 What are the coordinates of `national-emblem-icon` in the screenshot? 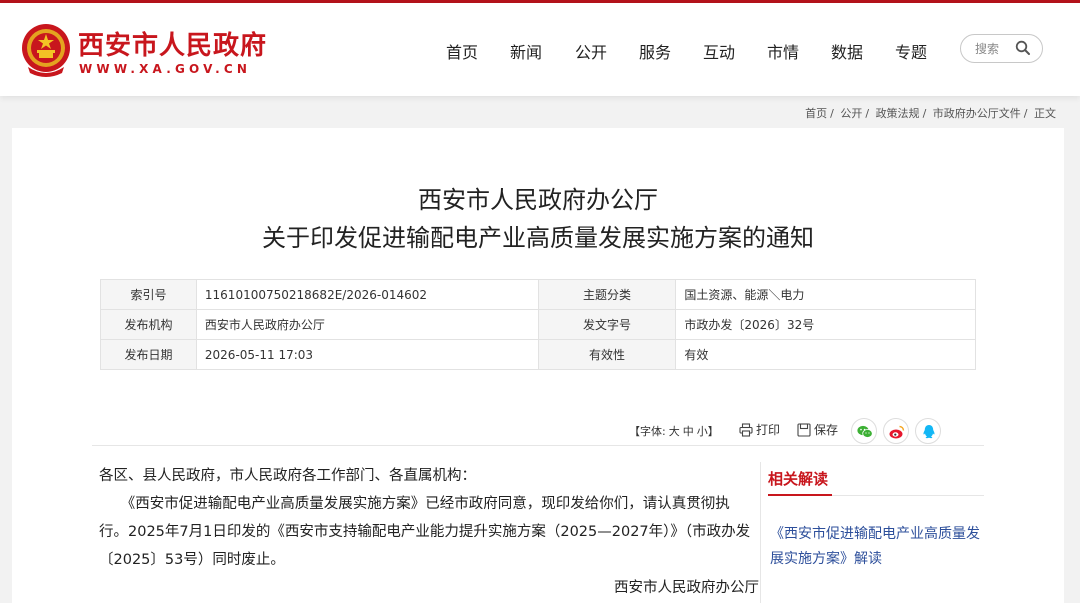 It's located at (46, 50).